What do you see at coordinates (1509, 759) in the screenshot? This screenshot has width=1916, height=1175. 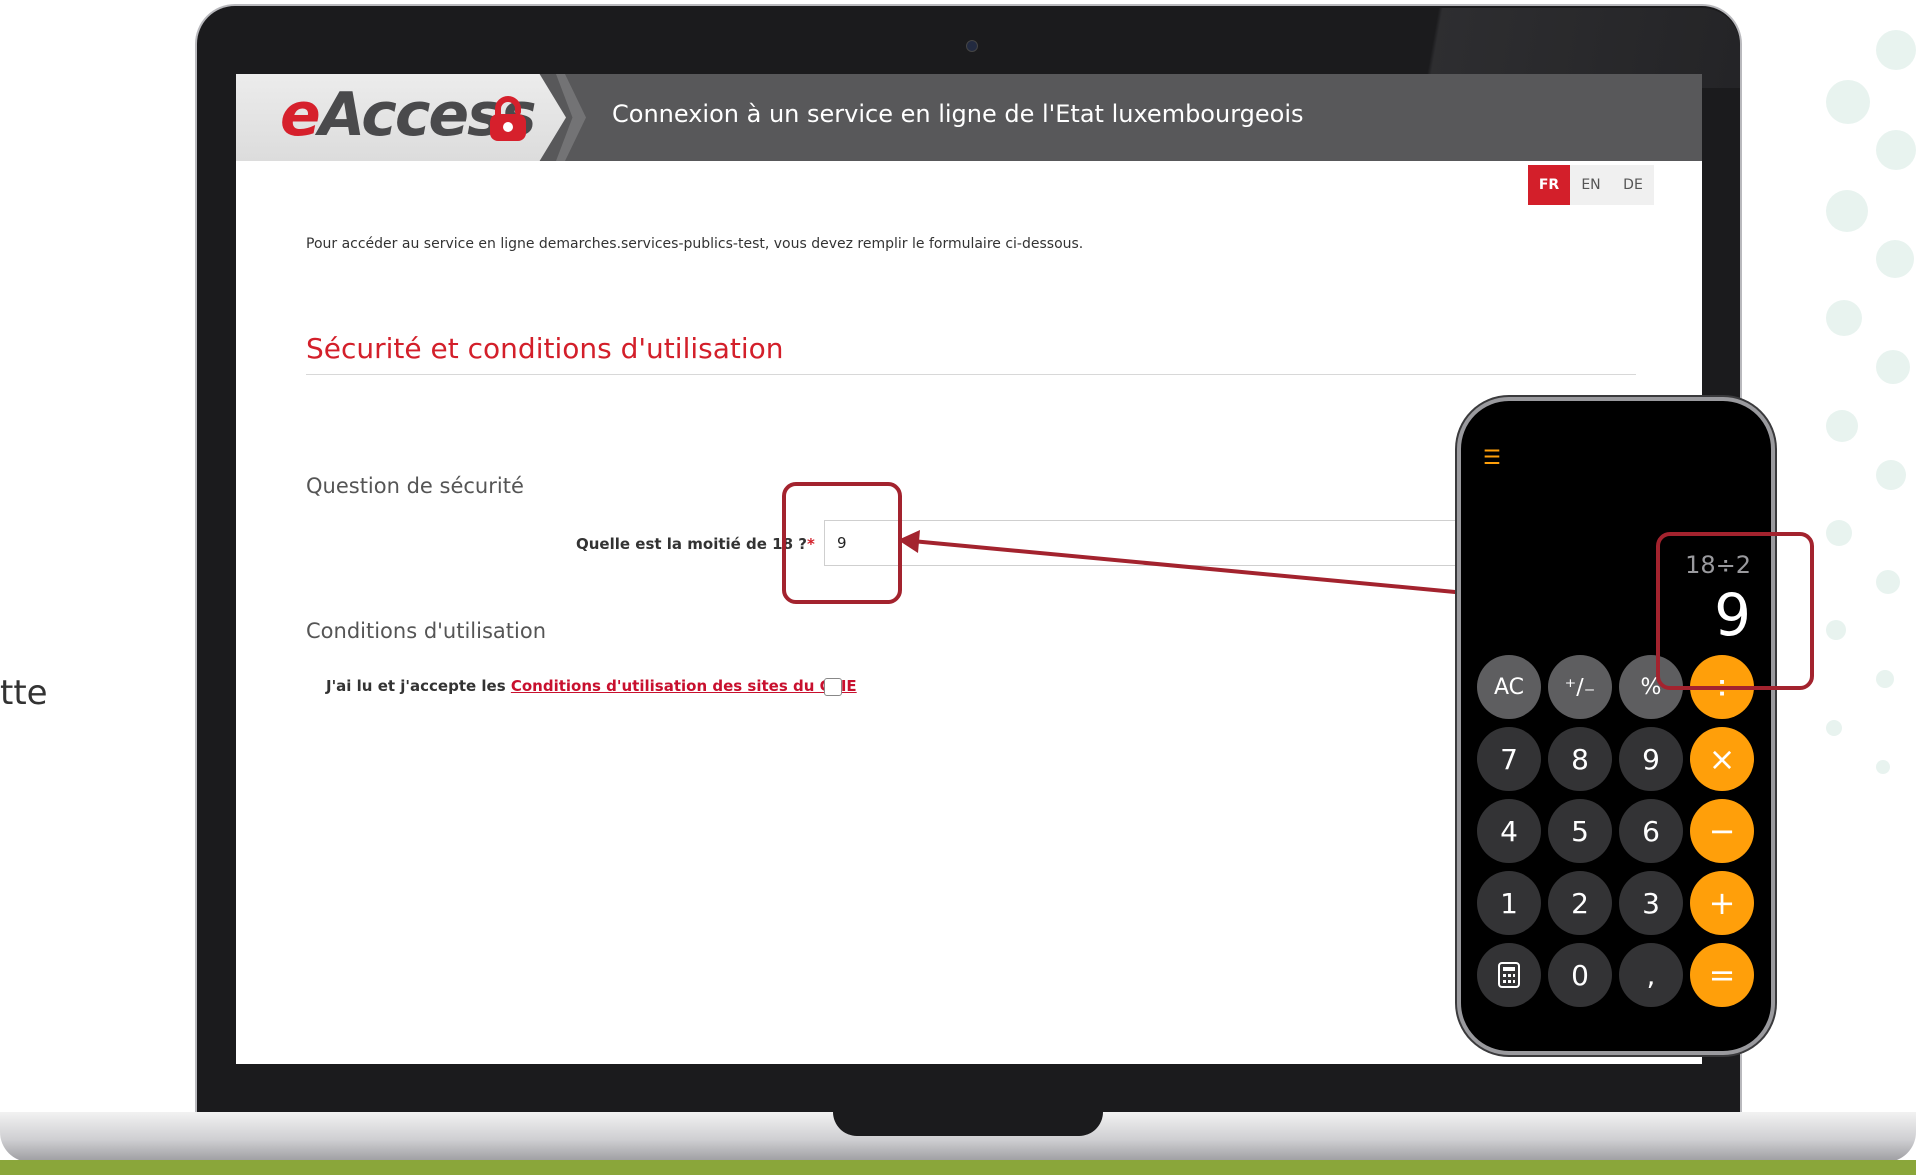 I see `key-7: 7` at bounding box center [1509, 759].